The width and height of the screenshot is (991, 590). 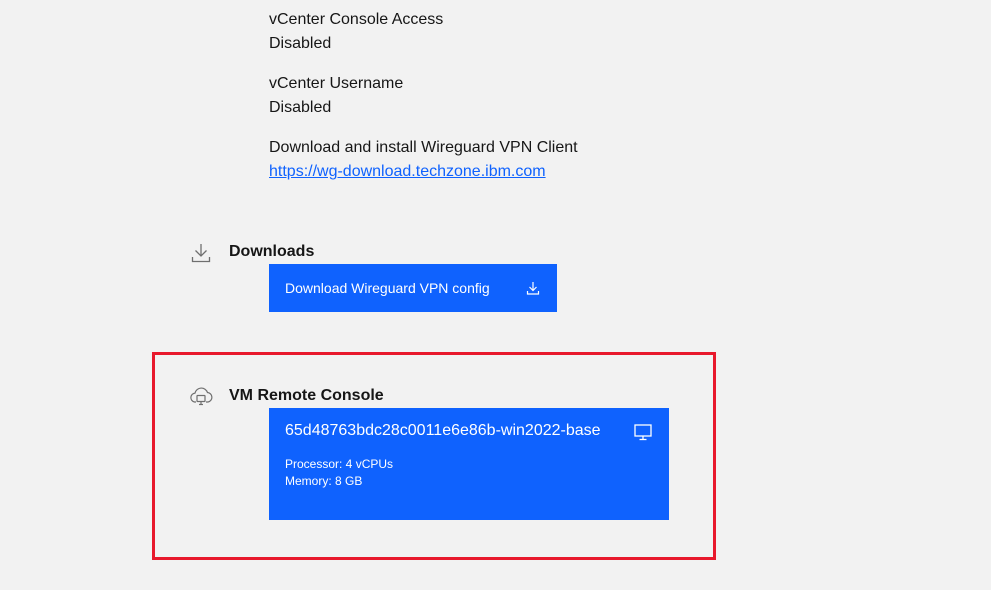 I want to click on vm-details: Processor: 4 vCPUs Memory: 8 GB, so click(x=469, y=473).